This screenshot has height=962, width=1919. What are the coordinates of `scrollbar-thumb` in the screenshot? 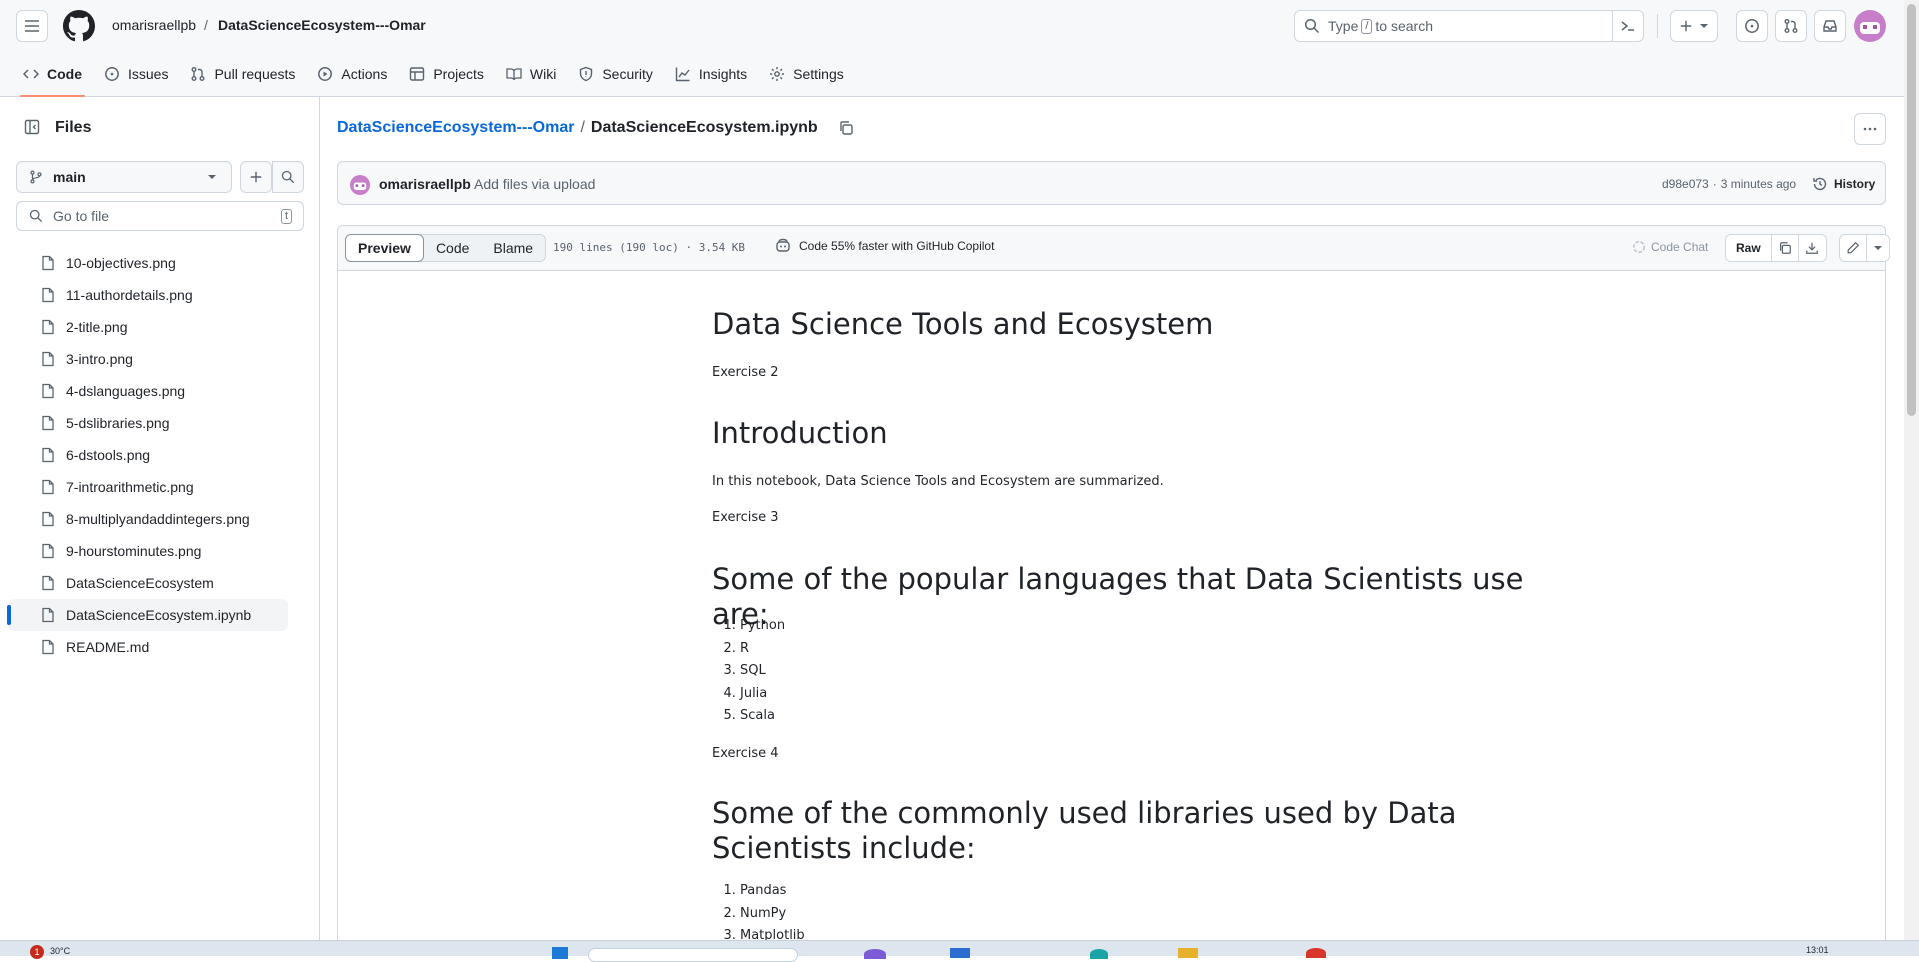 It's located at (1911, 210).